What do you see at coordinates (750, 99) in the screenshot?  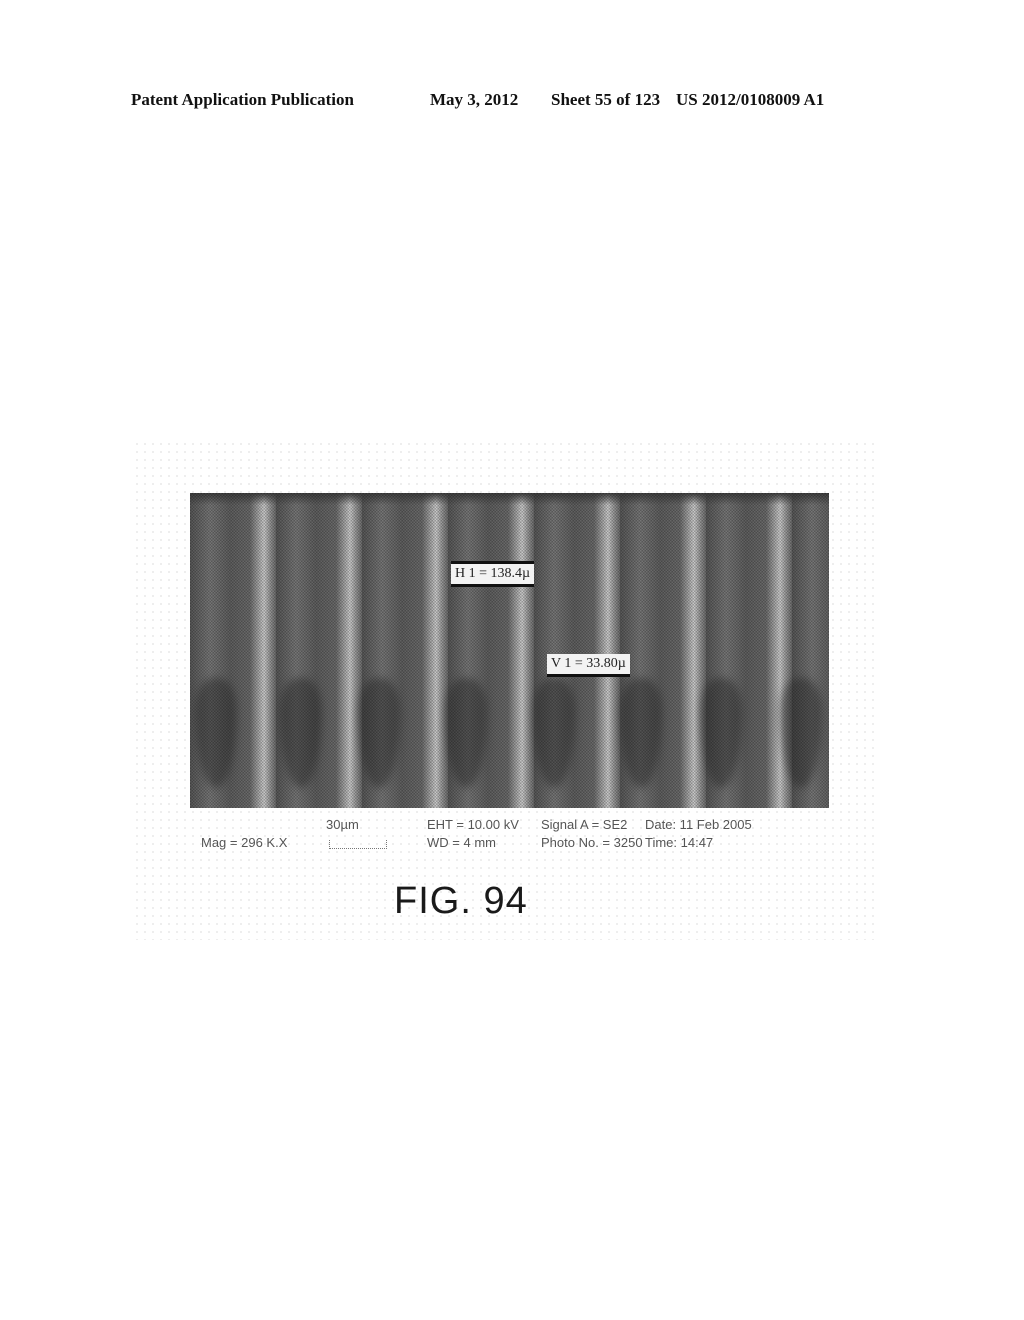 I see `patent-number: US 2012/0108009 A1` at bounding box center [750, 99].